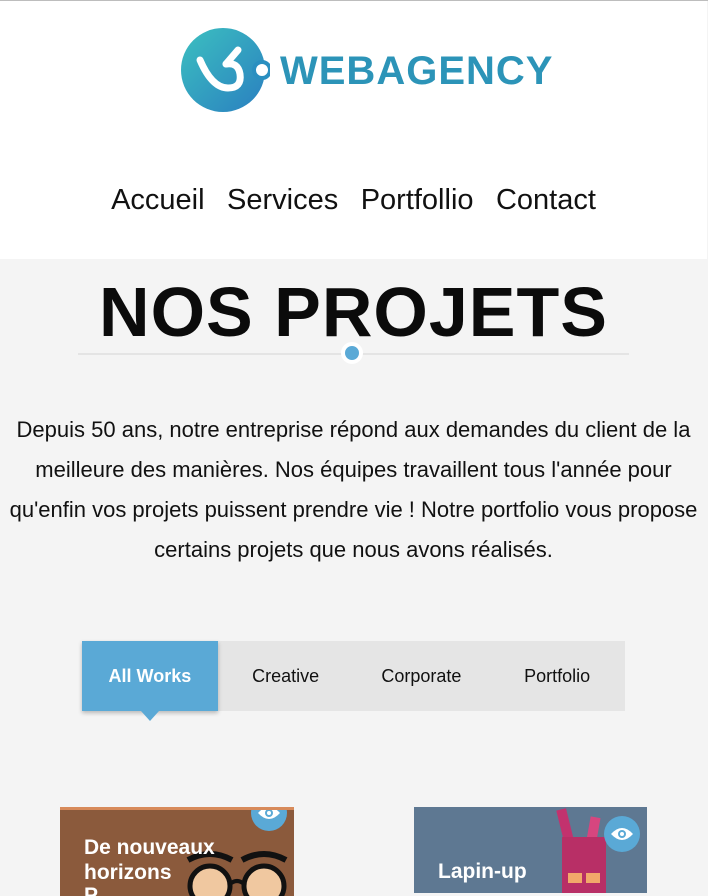  Describe the element at coordinates (158, 200) in the screenshot. I see `nav-item-accueil: Accueil` at that location.